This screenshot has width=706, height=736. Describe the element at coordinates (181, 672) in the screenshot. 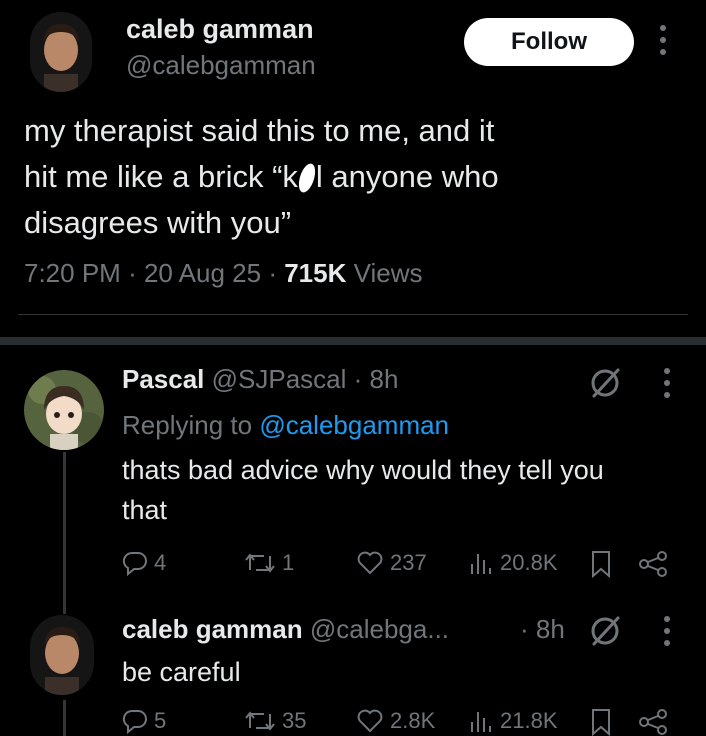

I see `reply2-text: be careful` at that location.